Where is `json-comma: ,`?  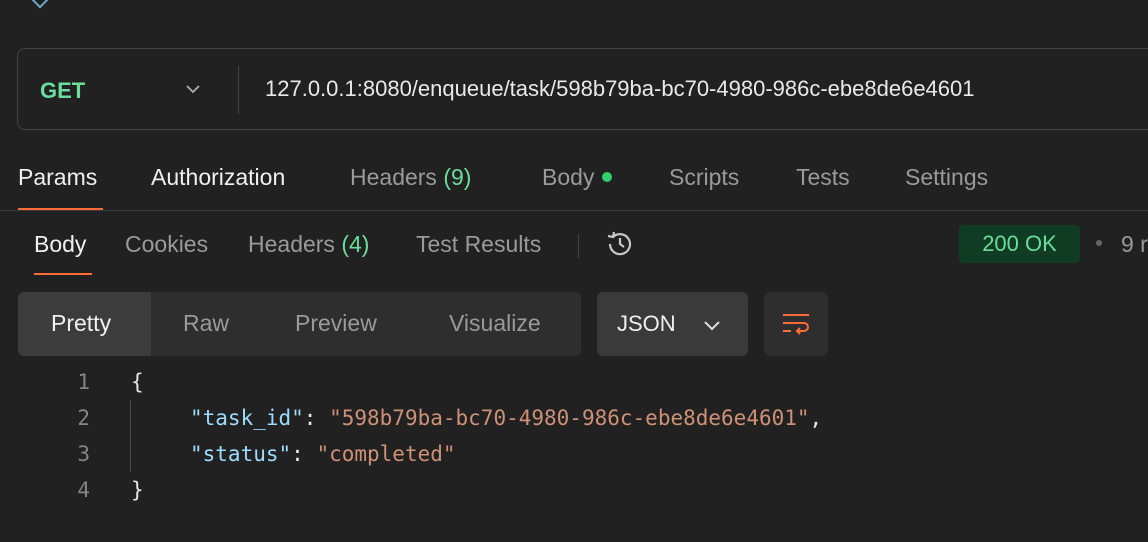 json-comma: , is located at coordinates (816, 418).